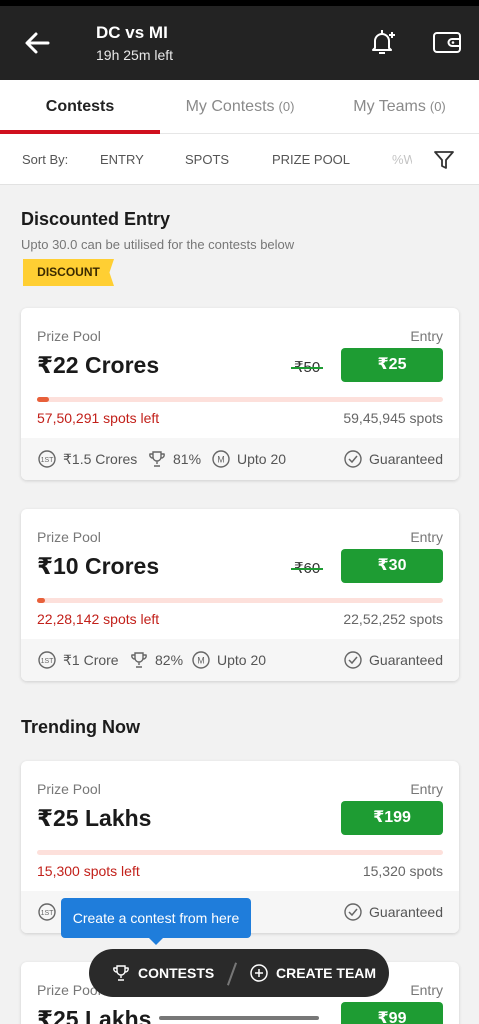 The height and width of the screenshot is (1024, 479). Describe the element at coordinates (98, 566) in the screenshot. I see `prize-amount: ₹10 Crores` at that location.